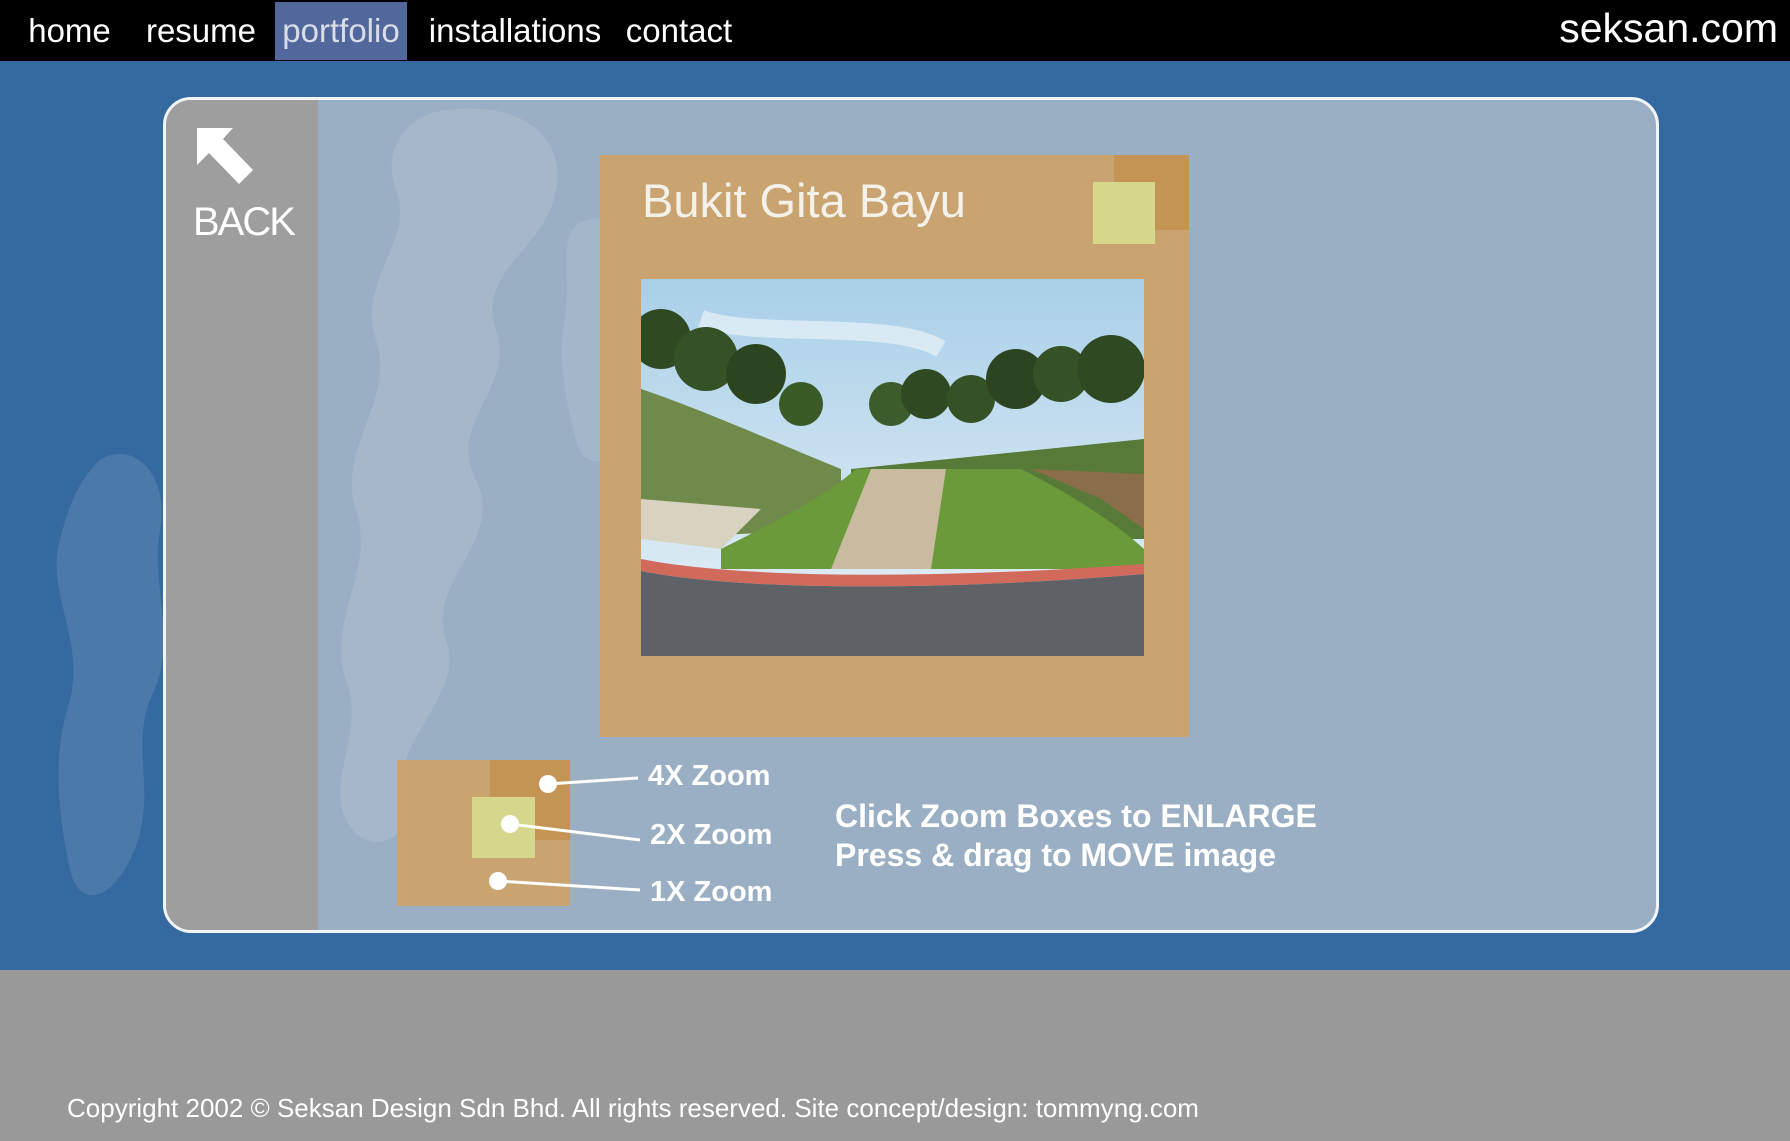 The height and width of the screenshot is (1141, 1790). Describe the element at coordinates (711, 835) in the screenshot. I see `zoom-2x-label: 2X Zoom` at that location.